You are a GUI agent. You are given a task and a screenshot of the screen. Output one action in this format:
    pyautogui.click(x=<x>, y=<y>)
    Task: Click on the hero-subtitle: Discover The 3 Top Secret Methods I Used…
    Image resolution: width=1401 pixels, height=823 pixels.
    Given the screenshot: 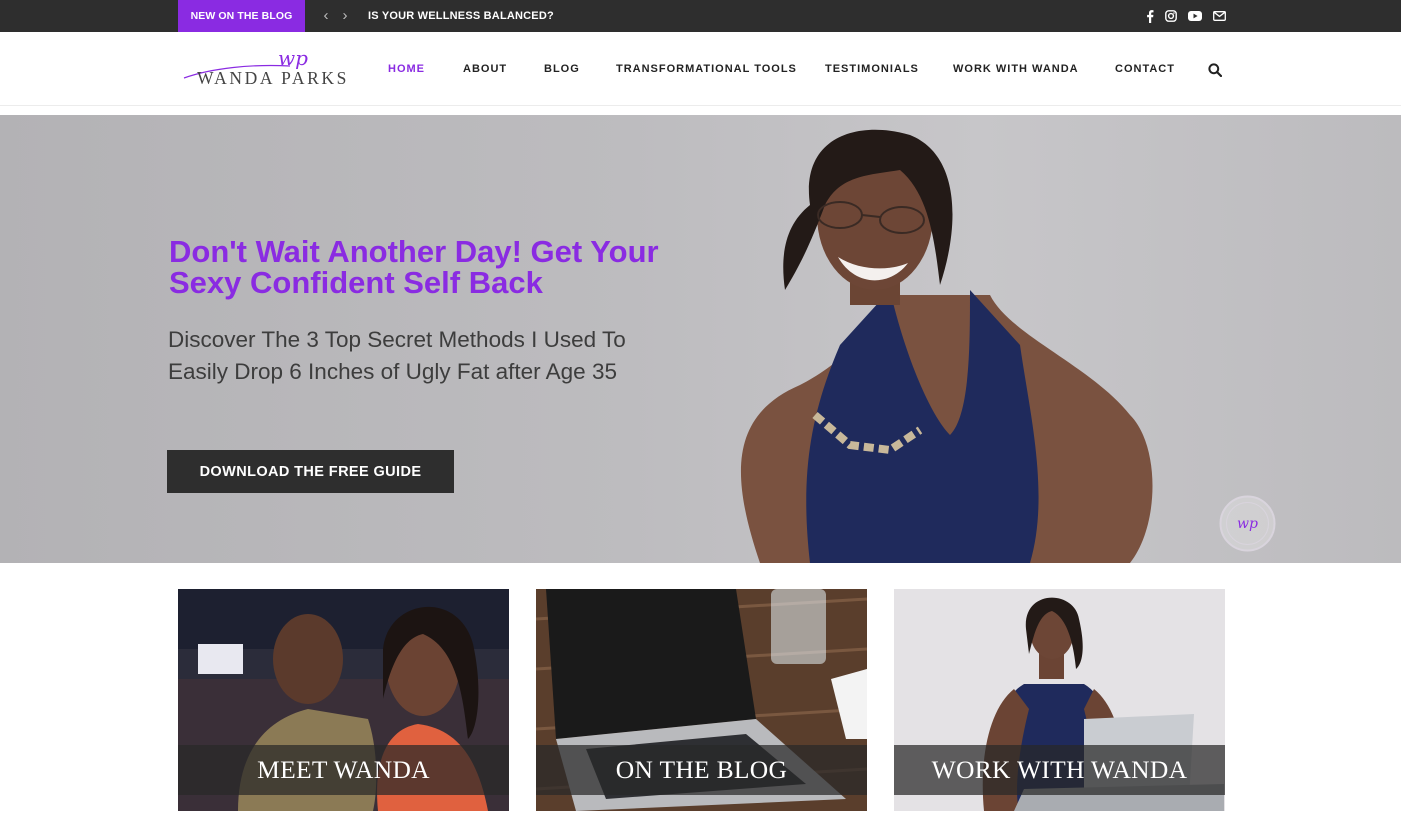 What is the action you would take?
    pyautogui.click(x=397, y=355)
    